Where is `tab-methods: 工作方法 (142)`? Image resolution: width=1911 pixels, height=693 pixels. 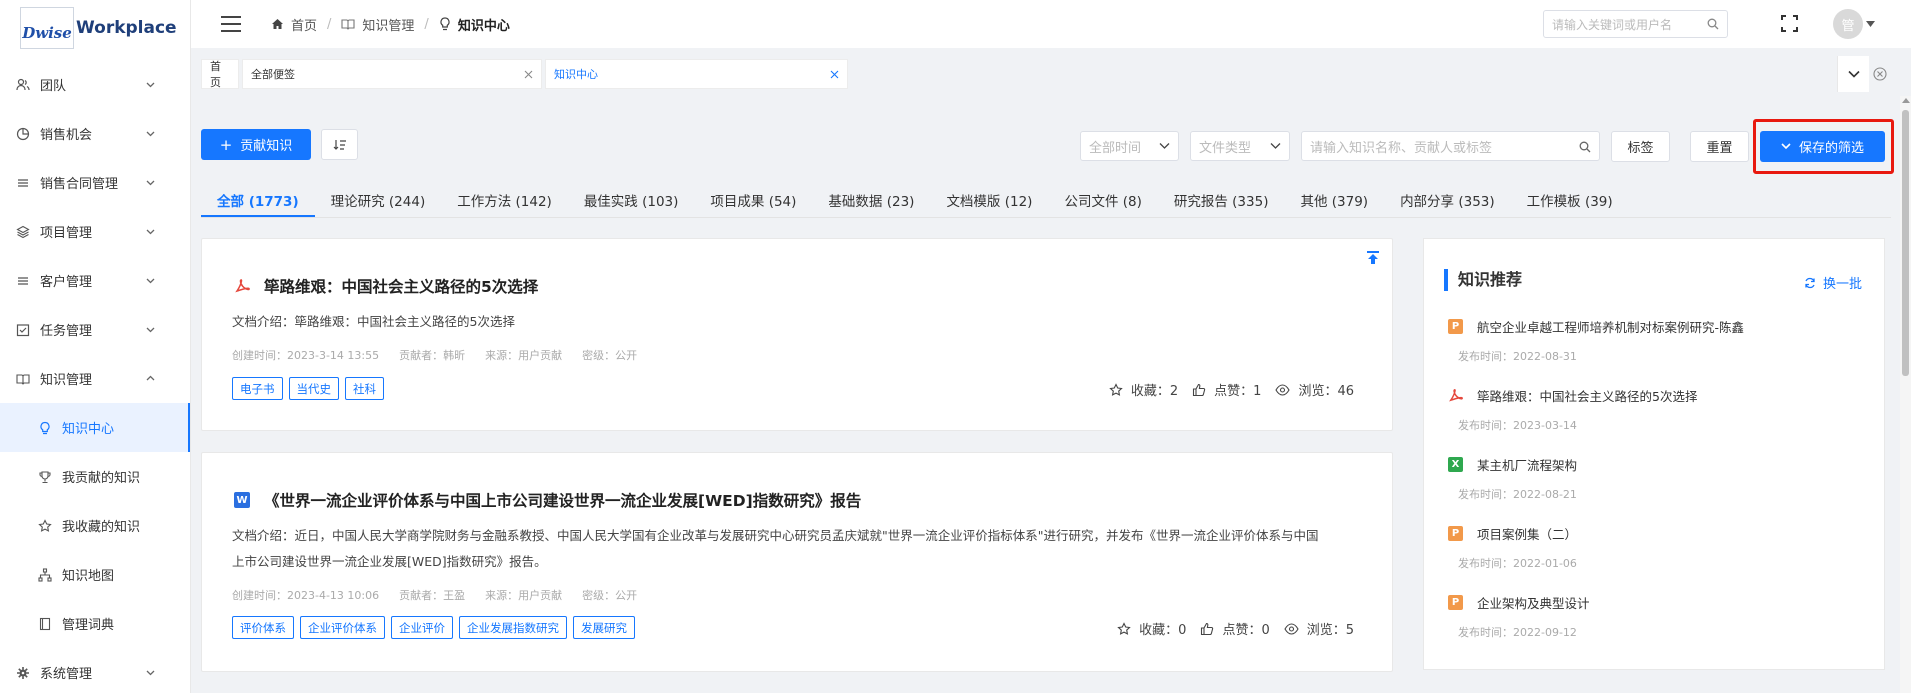
tab-methods: 工作方法 (142) is located at coordinates (504, 200).